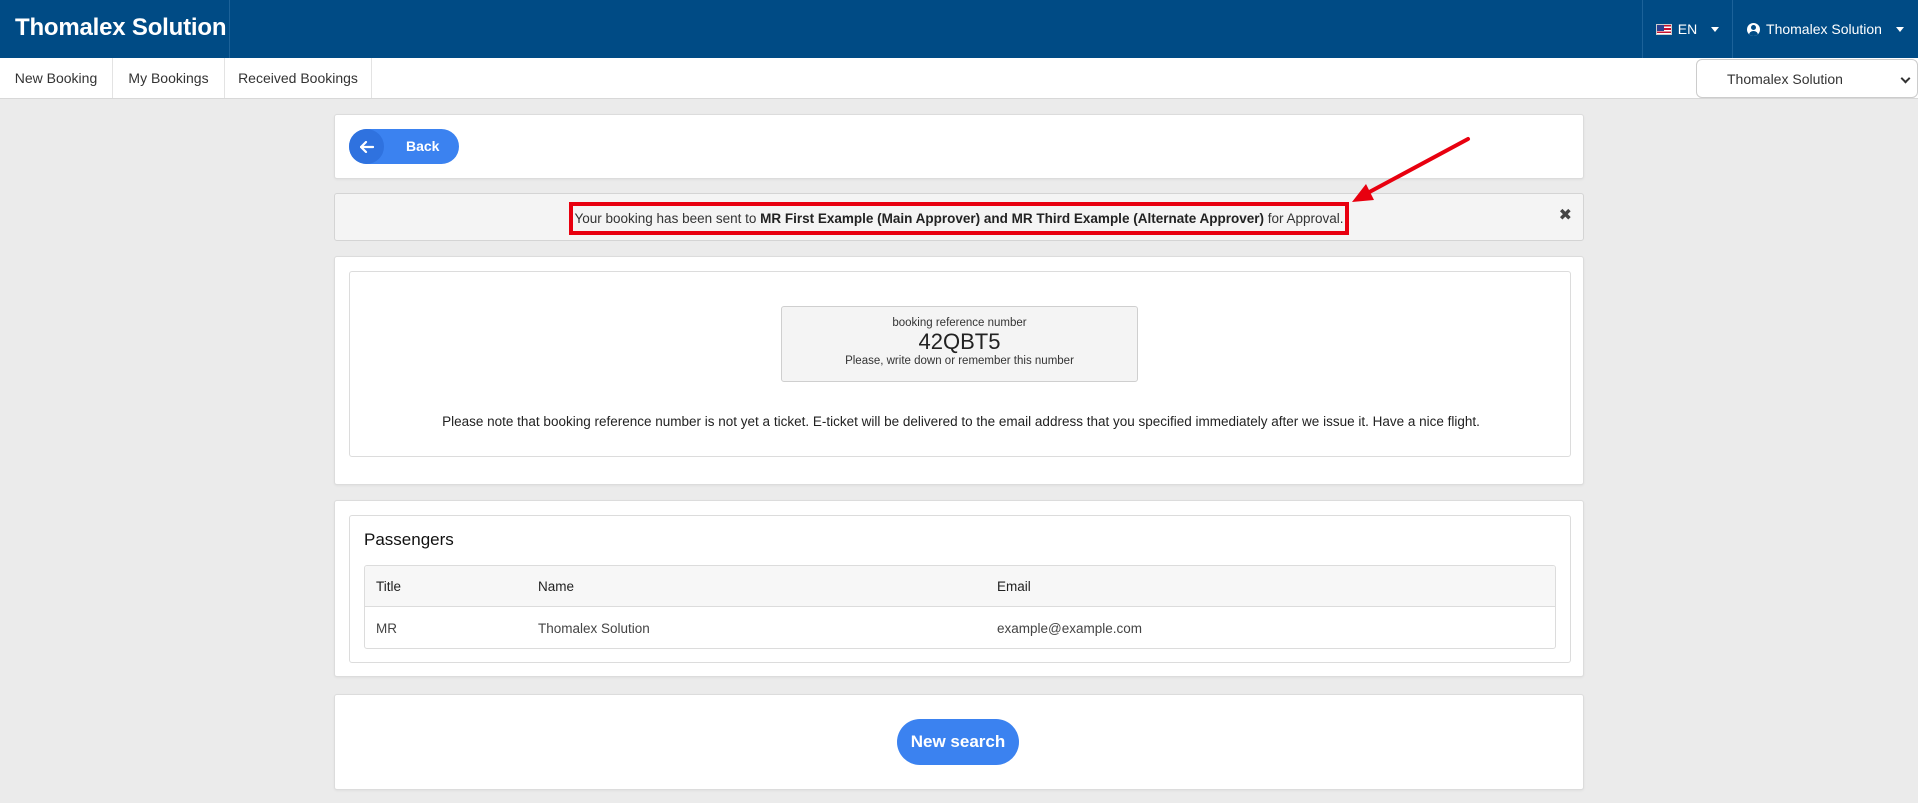 The image size is (1918, 803). I want to click on back-button: Back, so click(404, 146).